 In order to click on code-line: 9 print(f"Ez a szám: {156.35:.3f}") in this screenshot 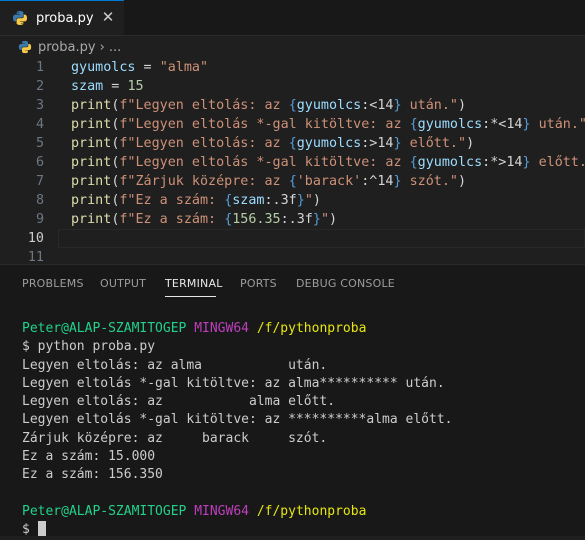, I will do `click(292, 219)`.